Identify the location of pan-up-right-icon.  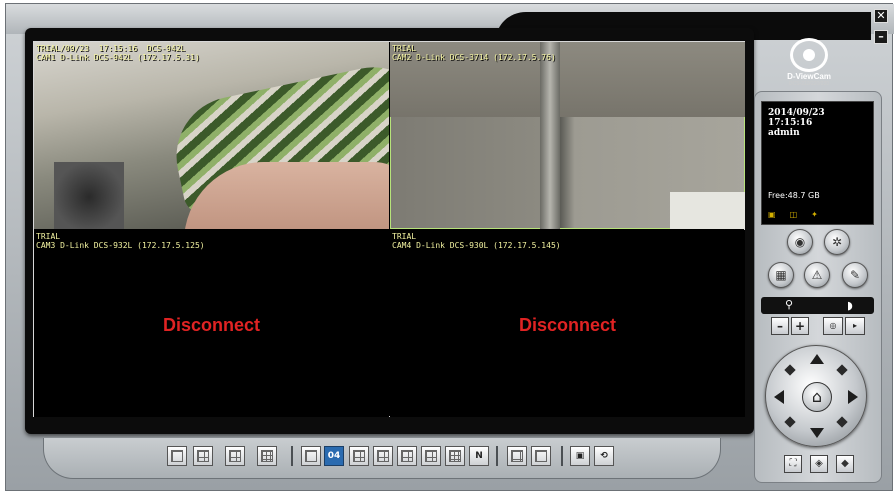
(842, 370).